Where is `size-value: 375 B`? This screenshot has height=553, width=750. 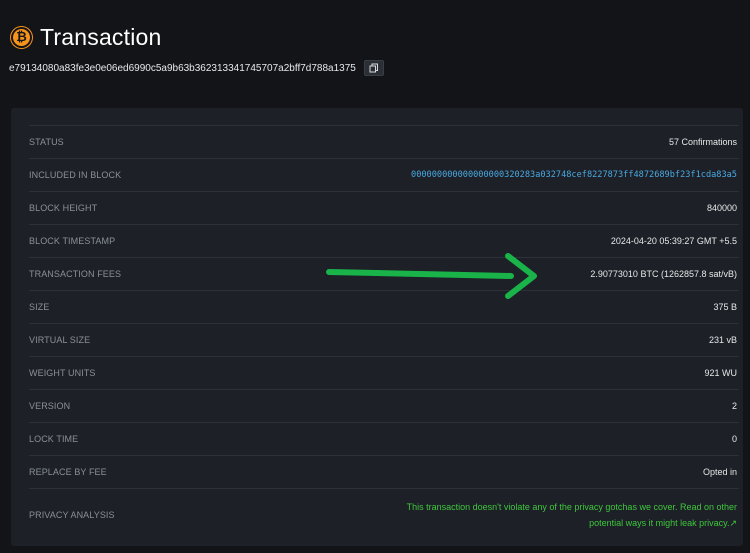
size-value: 375 B is located at coordinates (725, 307).